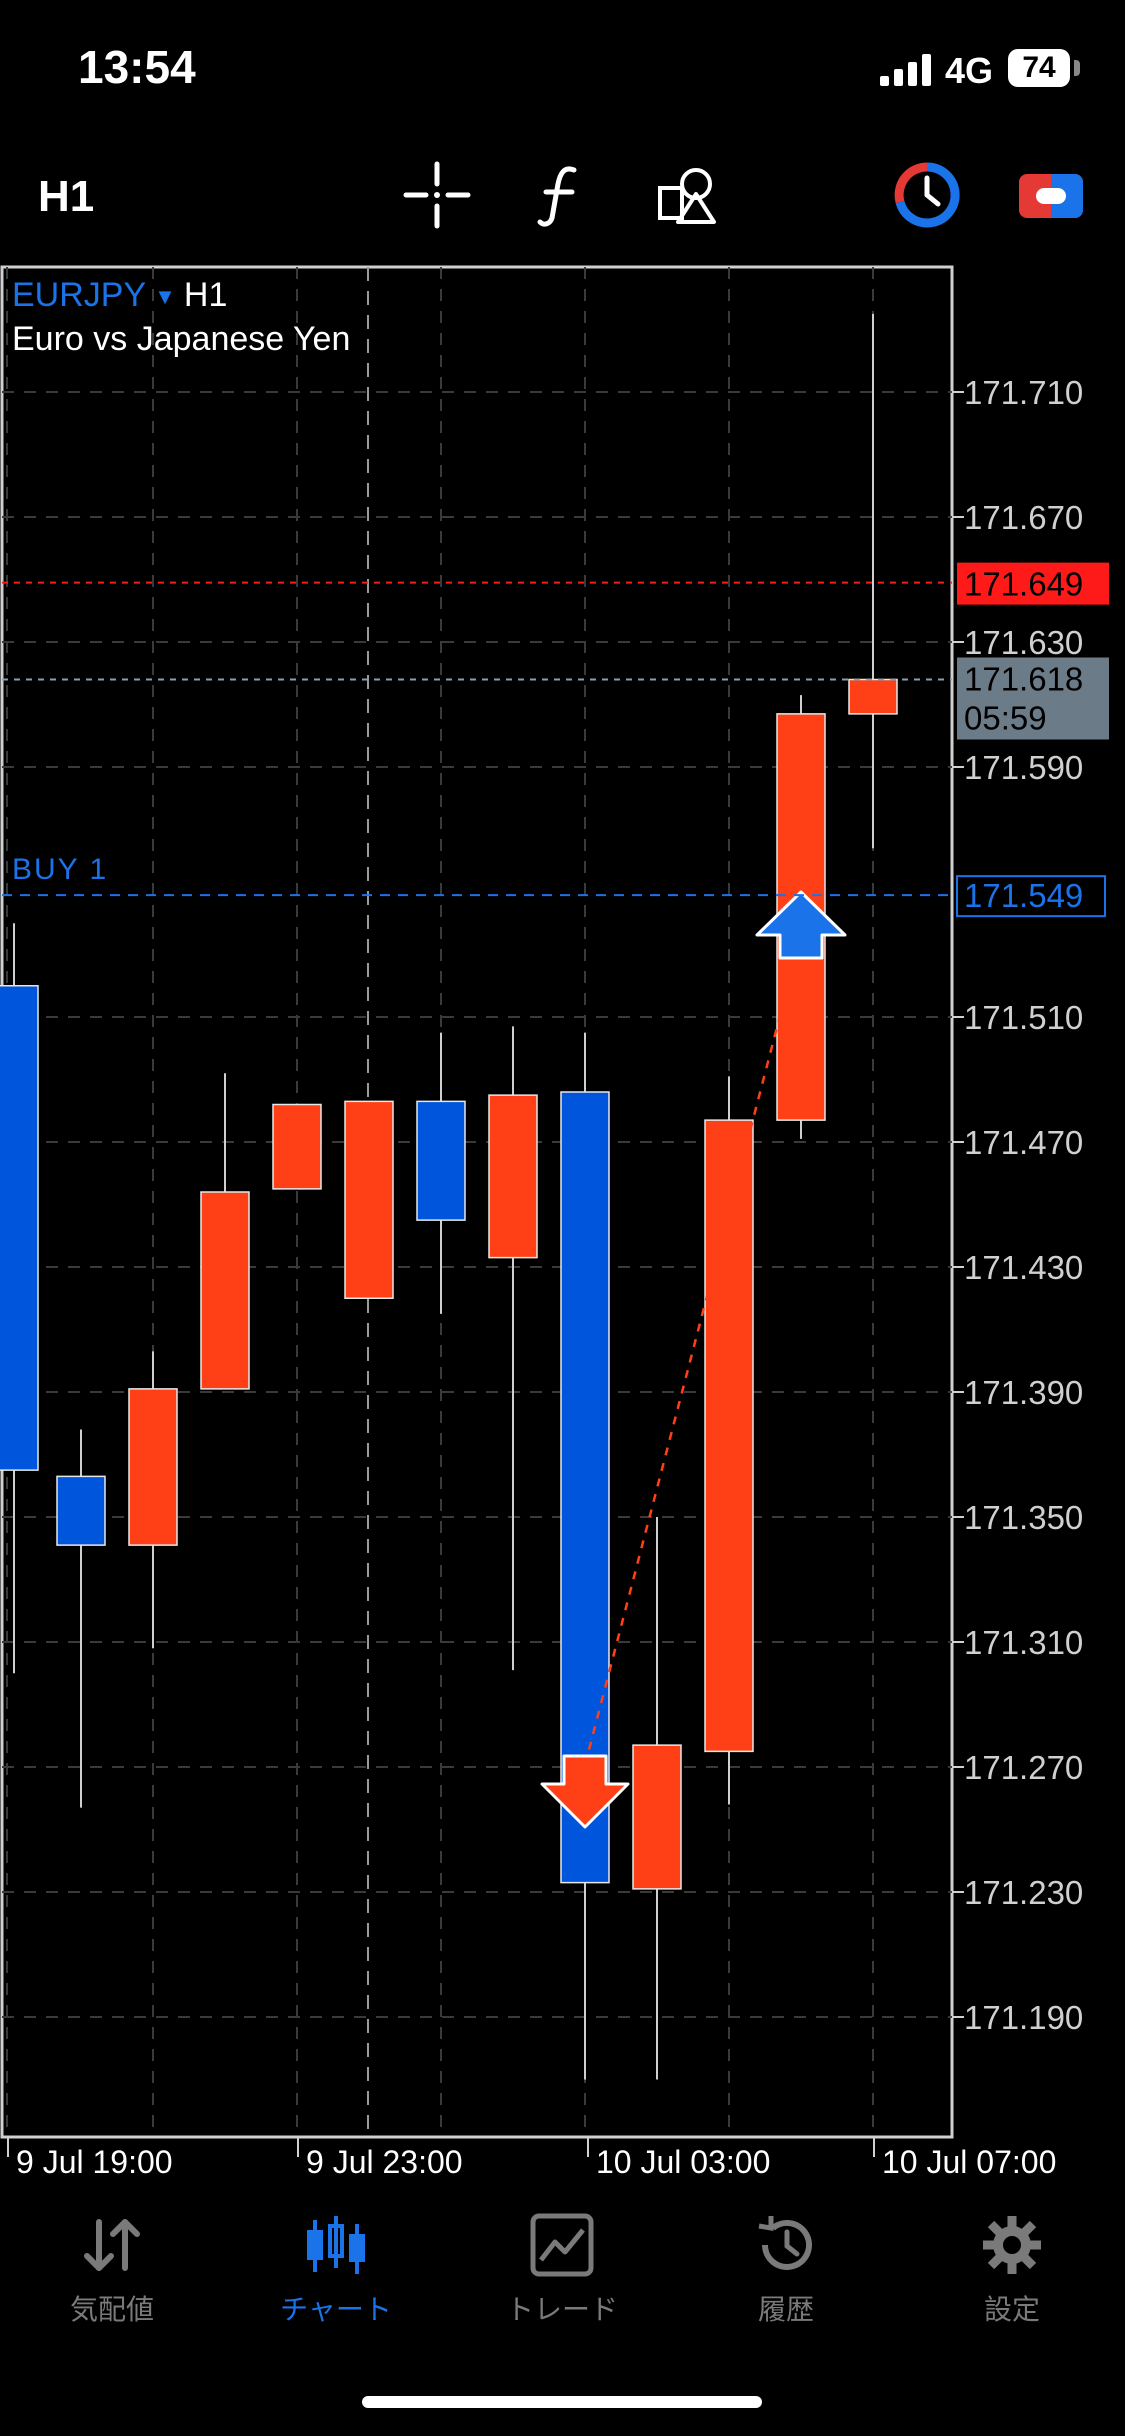  What do you see at coordinates (336, 2309) in the screenshot?
I see `tab-label: チャート` at bounding box center [336, 2309].